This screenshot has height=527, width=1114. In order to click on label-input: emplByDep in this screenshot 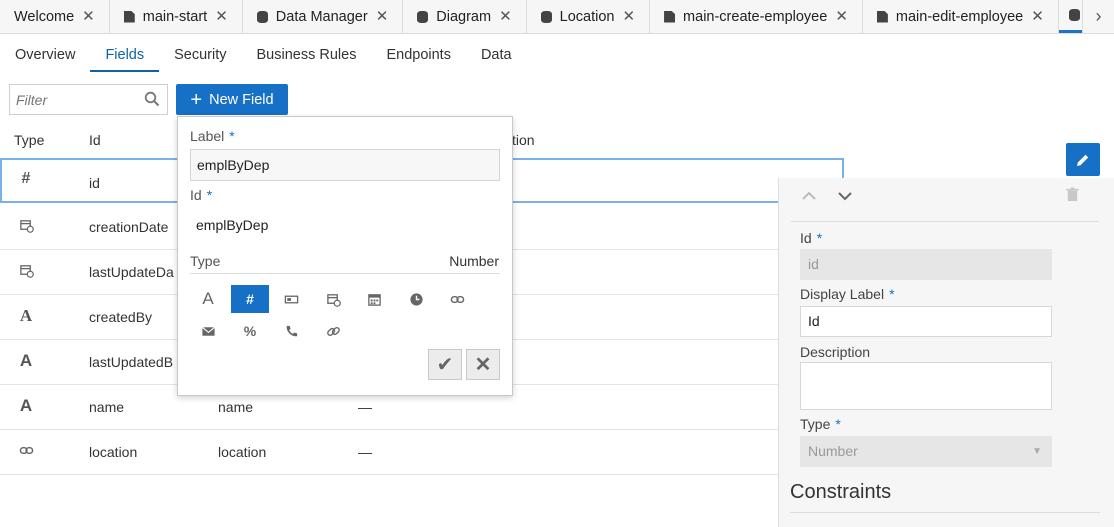, I will do `click(345, 165)`.